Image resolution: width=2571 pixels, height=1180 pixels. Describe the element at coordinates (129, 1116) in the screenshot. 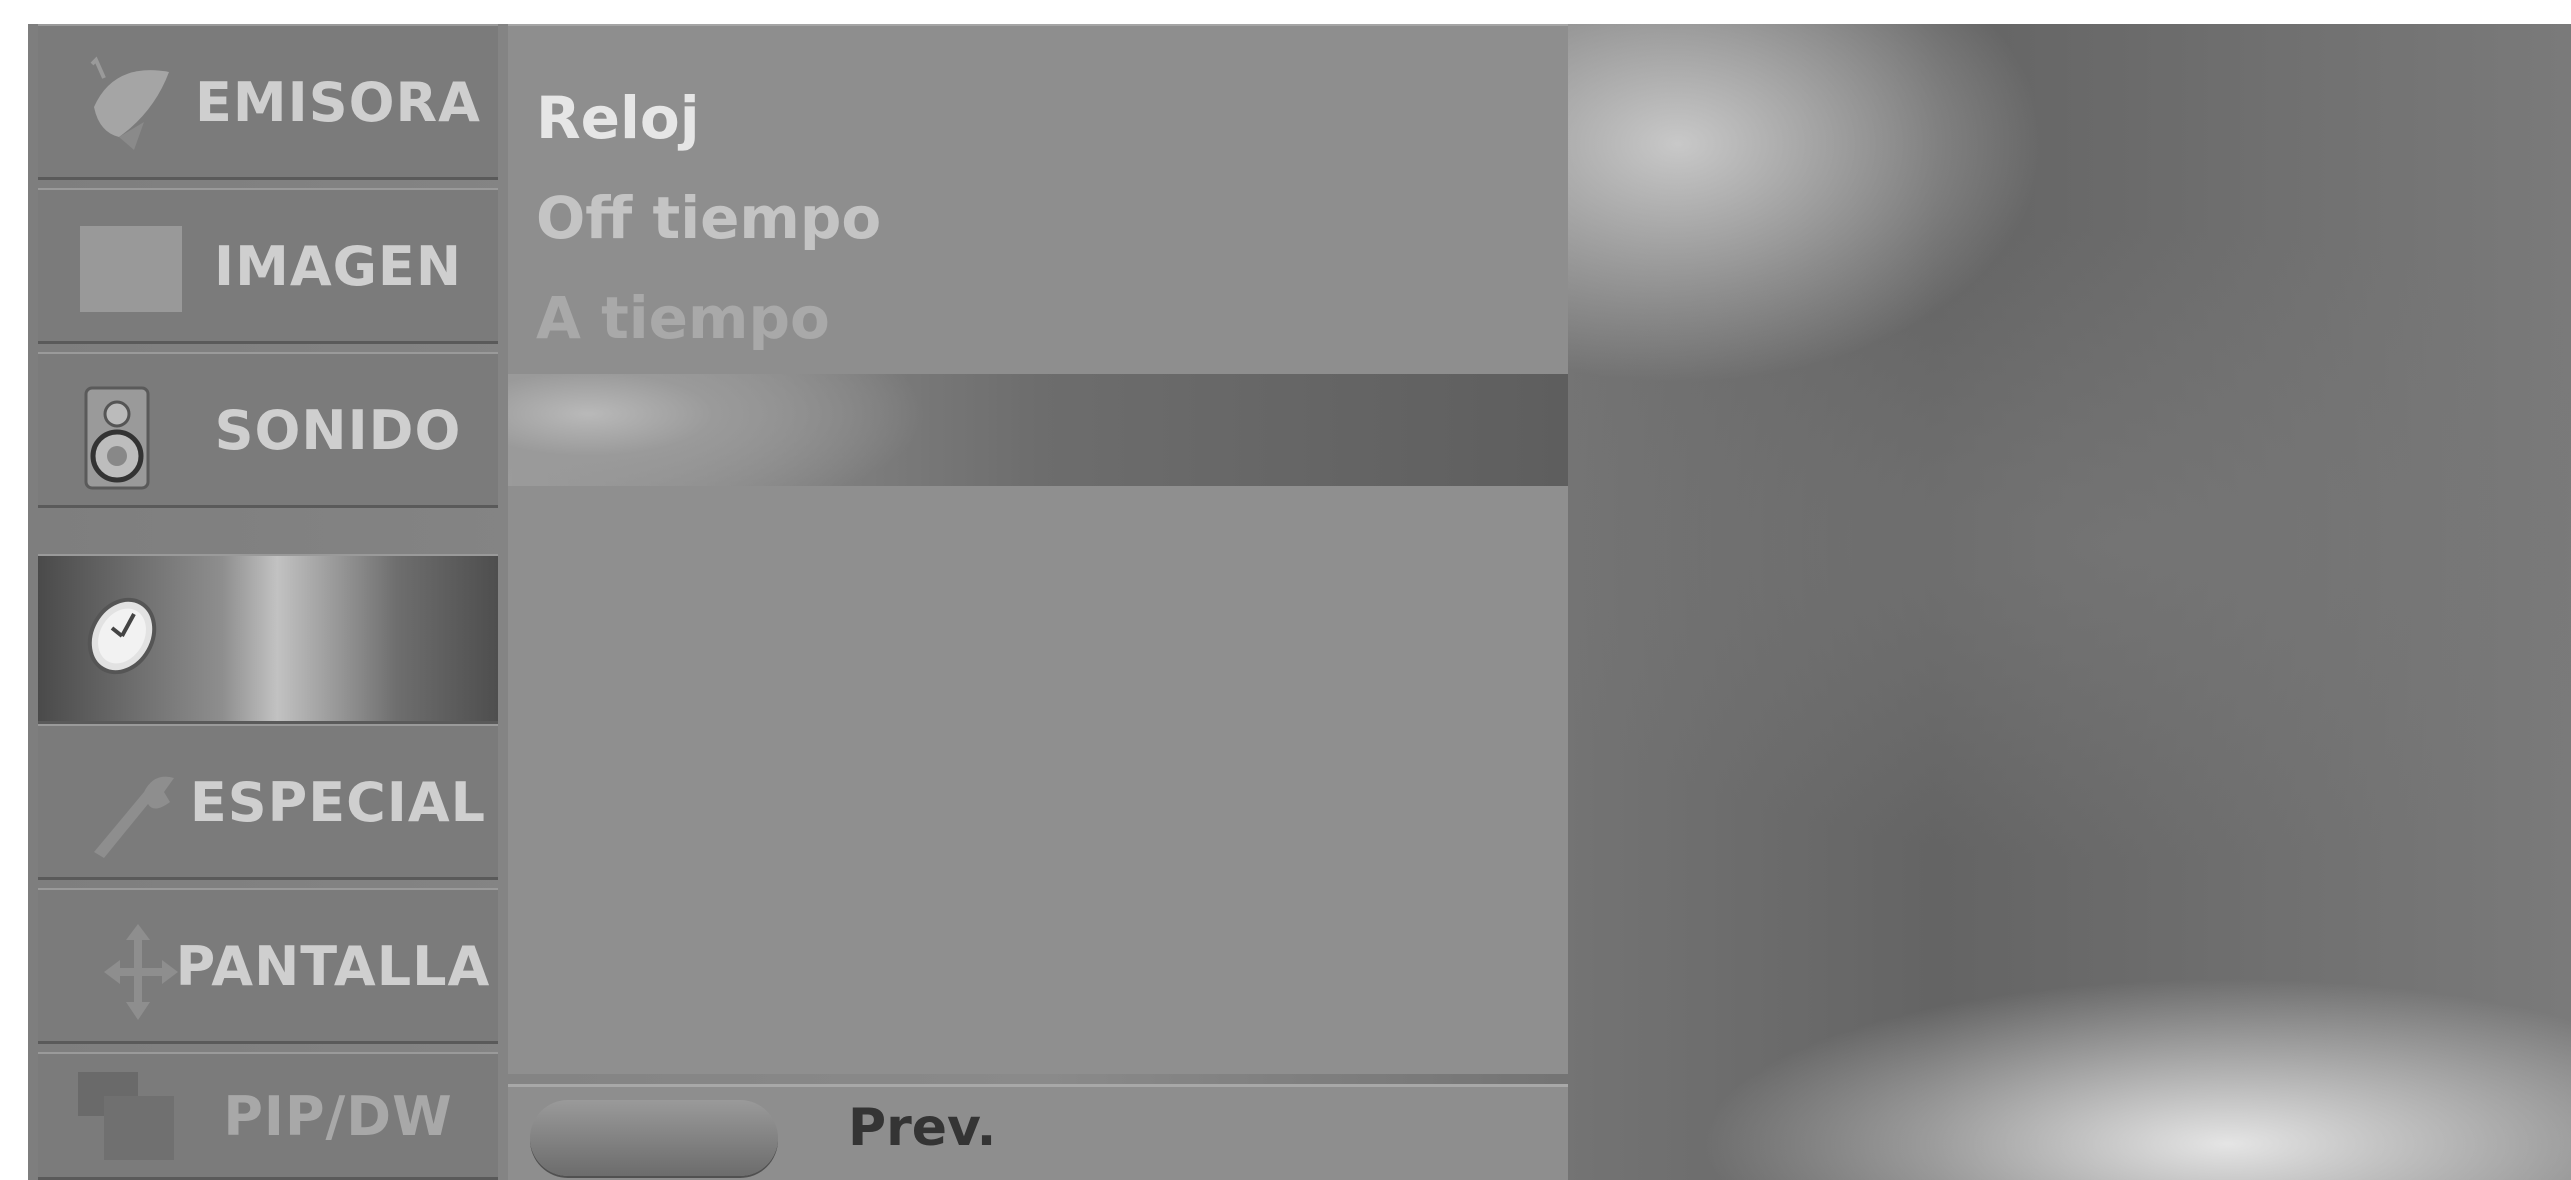

I see `pip-windows-icon` at that location.